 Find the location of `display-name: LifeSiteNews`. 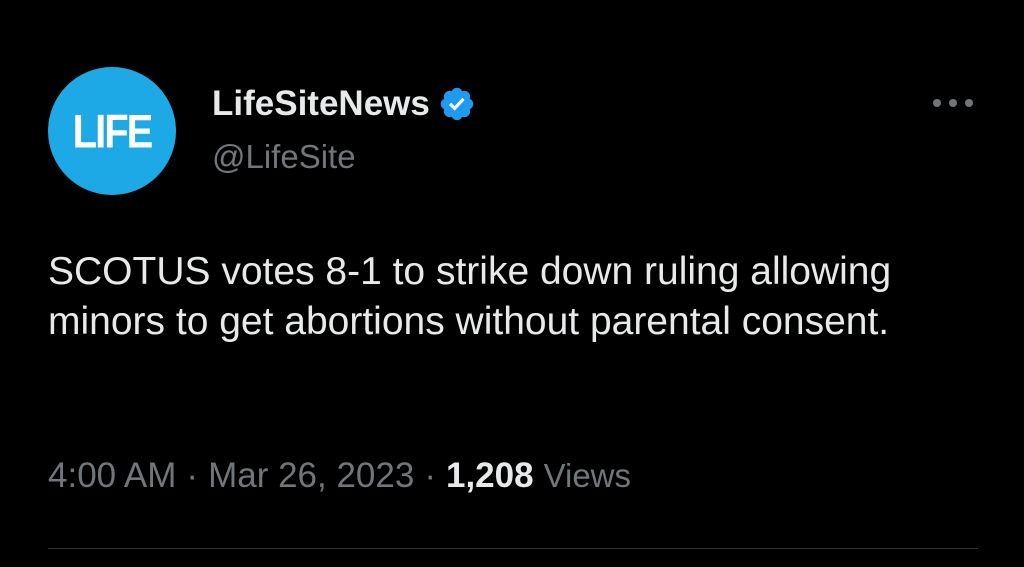

display-name: LifeSiteNews is located at coordinates (321, 104).